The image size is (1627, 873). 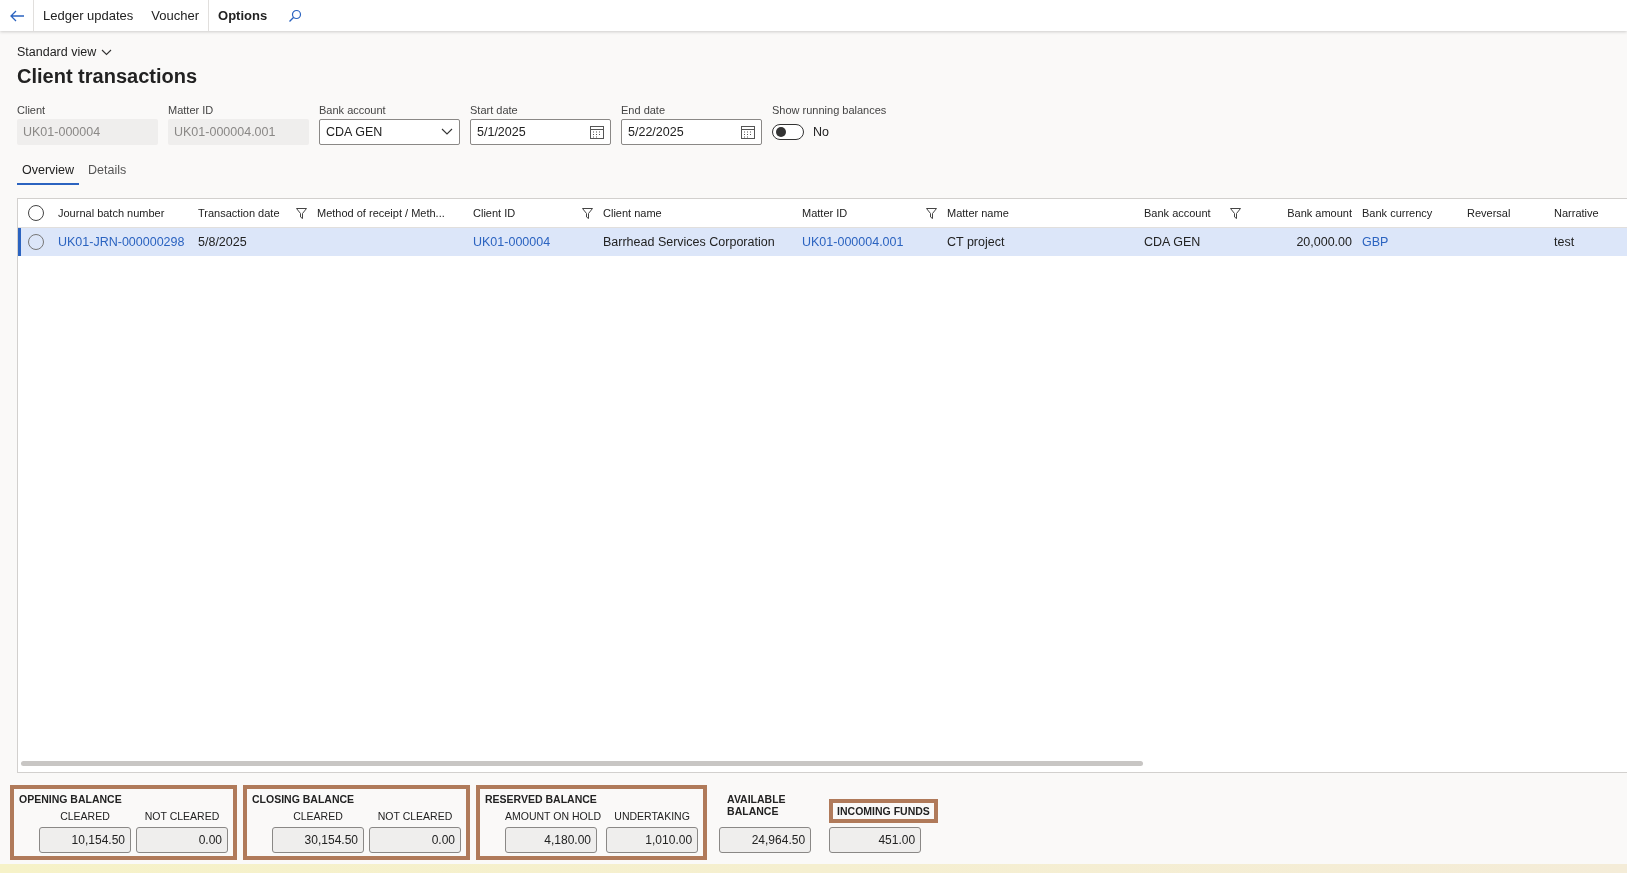 What do you see at coordinates (534, 213) in the screenshot?
I see `column-header: Client ID` at bounding box center [534, 213].